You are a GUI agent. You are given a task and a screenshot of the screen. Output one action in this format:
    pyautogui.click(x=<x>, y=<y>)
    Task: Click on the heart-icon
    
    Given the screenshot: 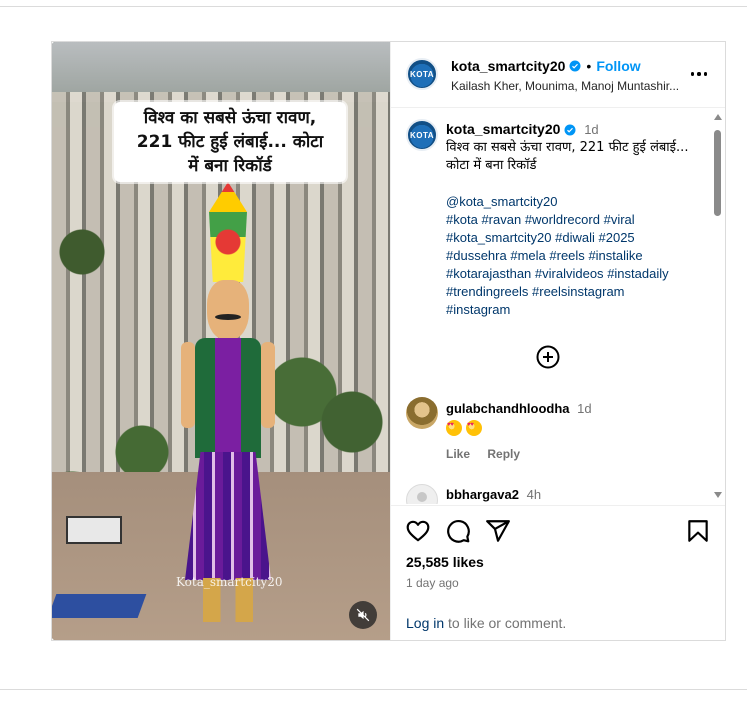 What is the action you would take?
    pyautogui.click(x=418, y=531)
    